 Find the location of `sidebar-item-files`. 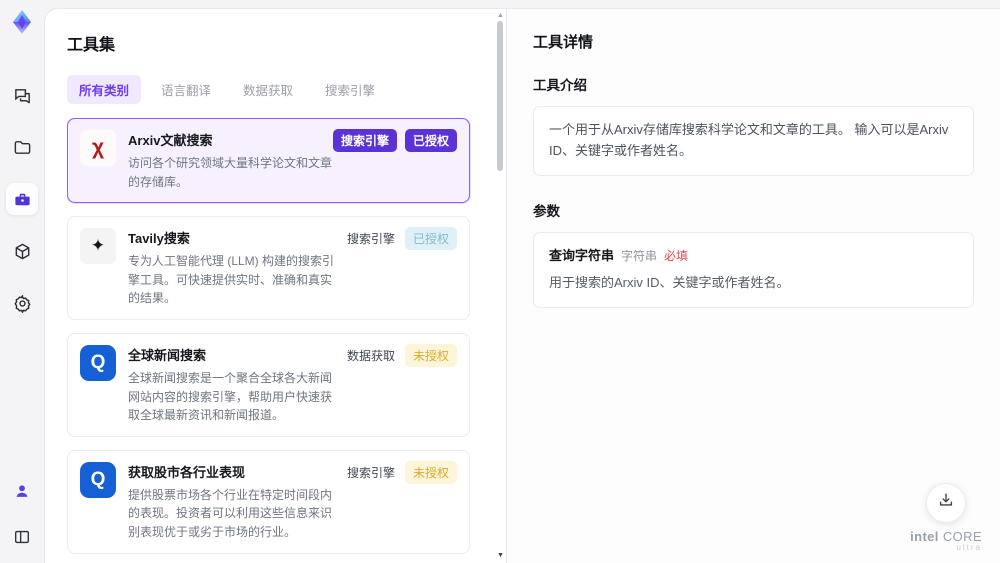

sidebar-item-files is located at coordinates (22, 147).